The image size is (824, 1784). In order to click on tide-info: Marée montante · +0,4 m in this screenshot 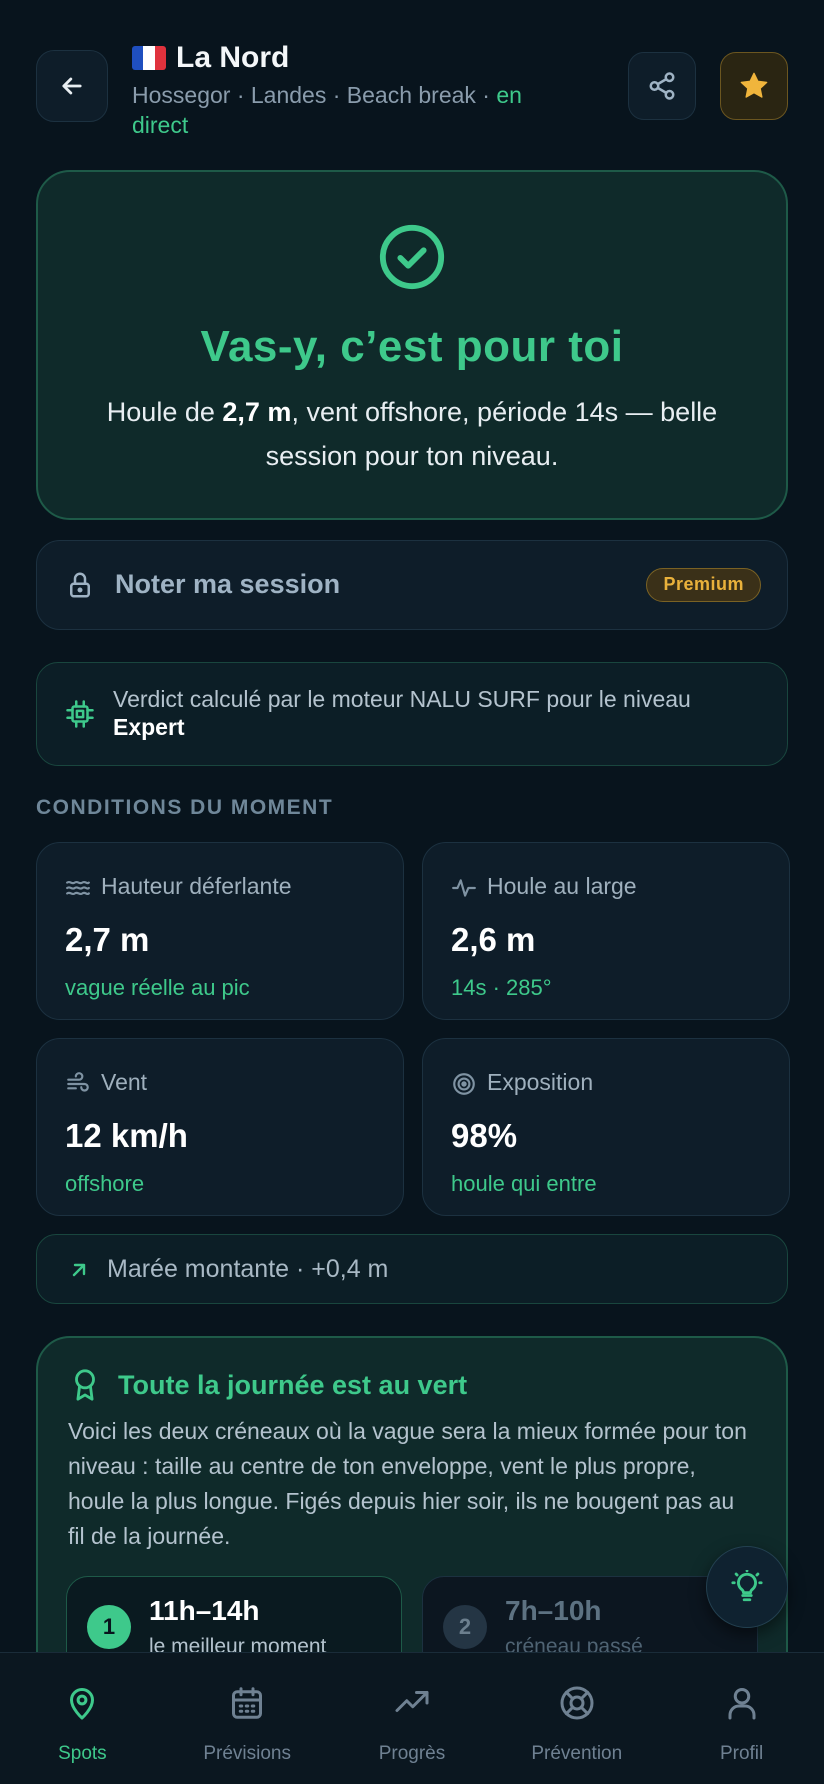, I will do `click(412, 1269)`.